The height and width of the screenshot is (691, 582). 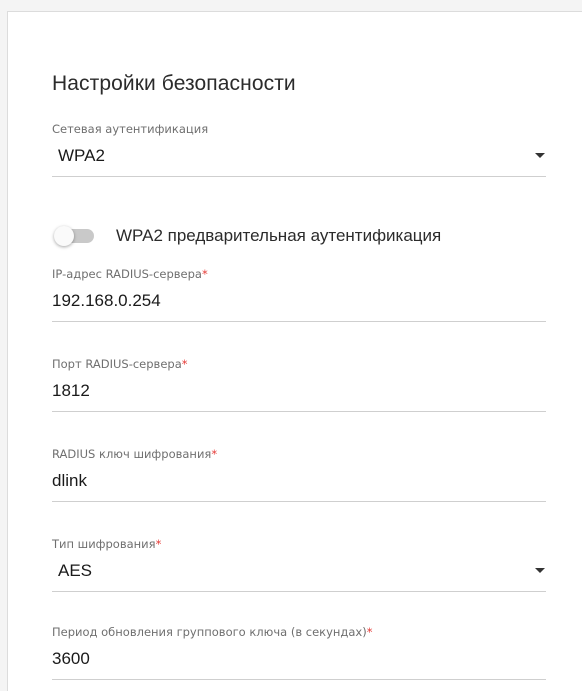 I want to click on network-auth-value: WPA2, so click(x=81, y=155).